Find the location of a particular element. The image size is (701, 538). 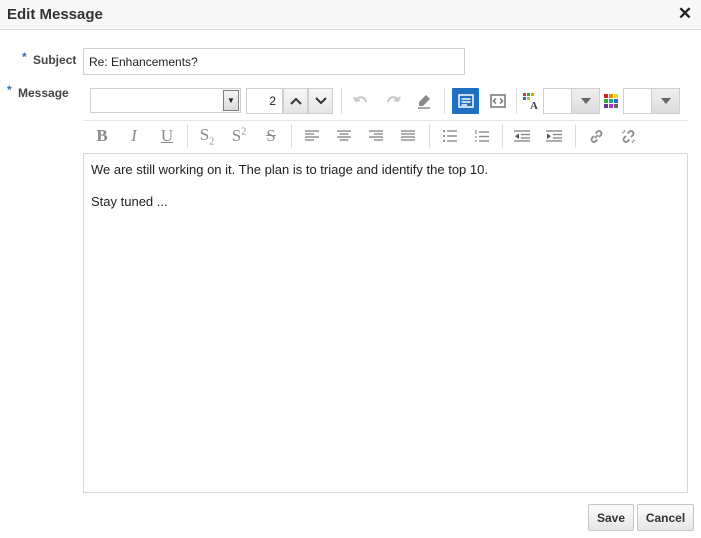

link-icon is located at coordinates (596, 136).